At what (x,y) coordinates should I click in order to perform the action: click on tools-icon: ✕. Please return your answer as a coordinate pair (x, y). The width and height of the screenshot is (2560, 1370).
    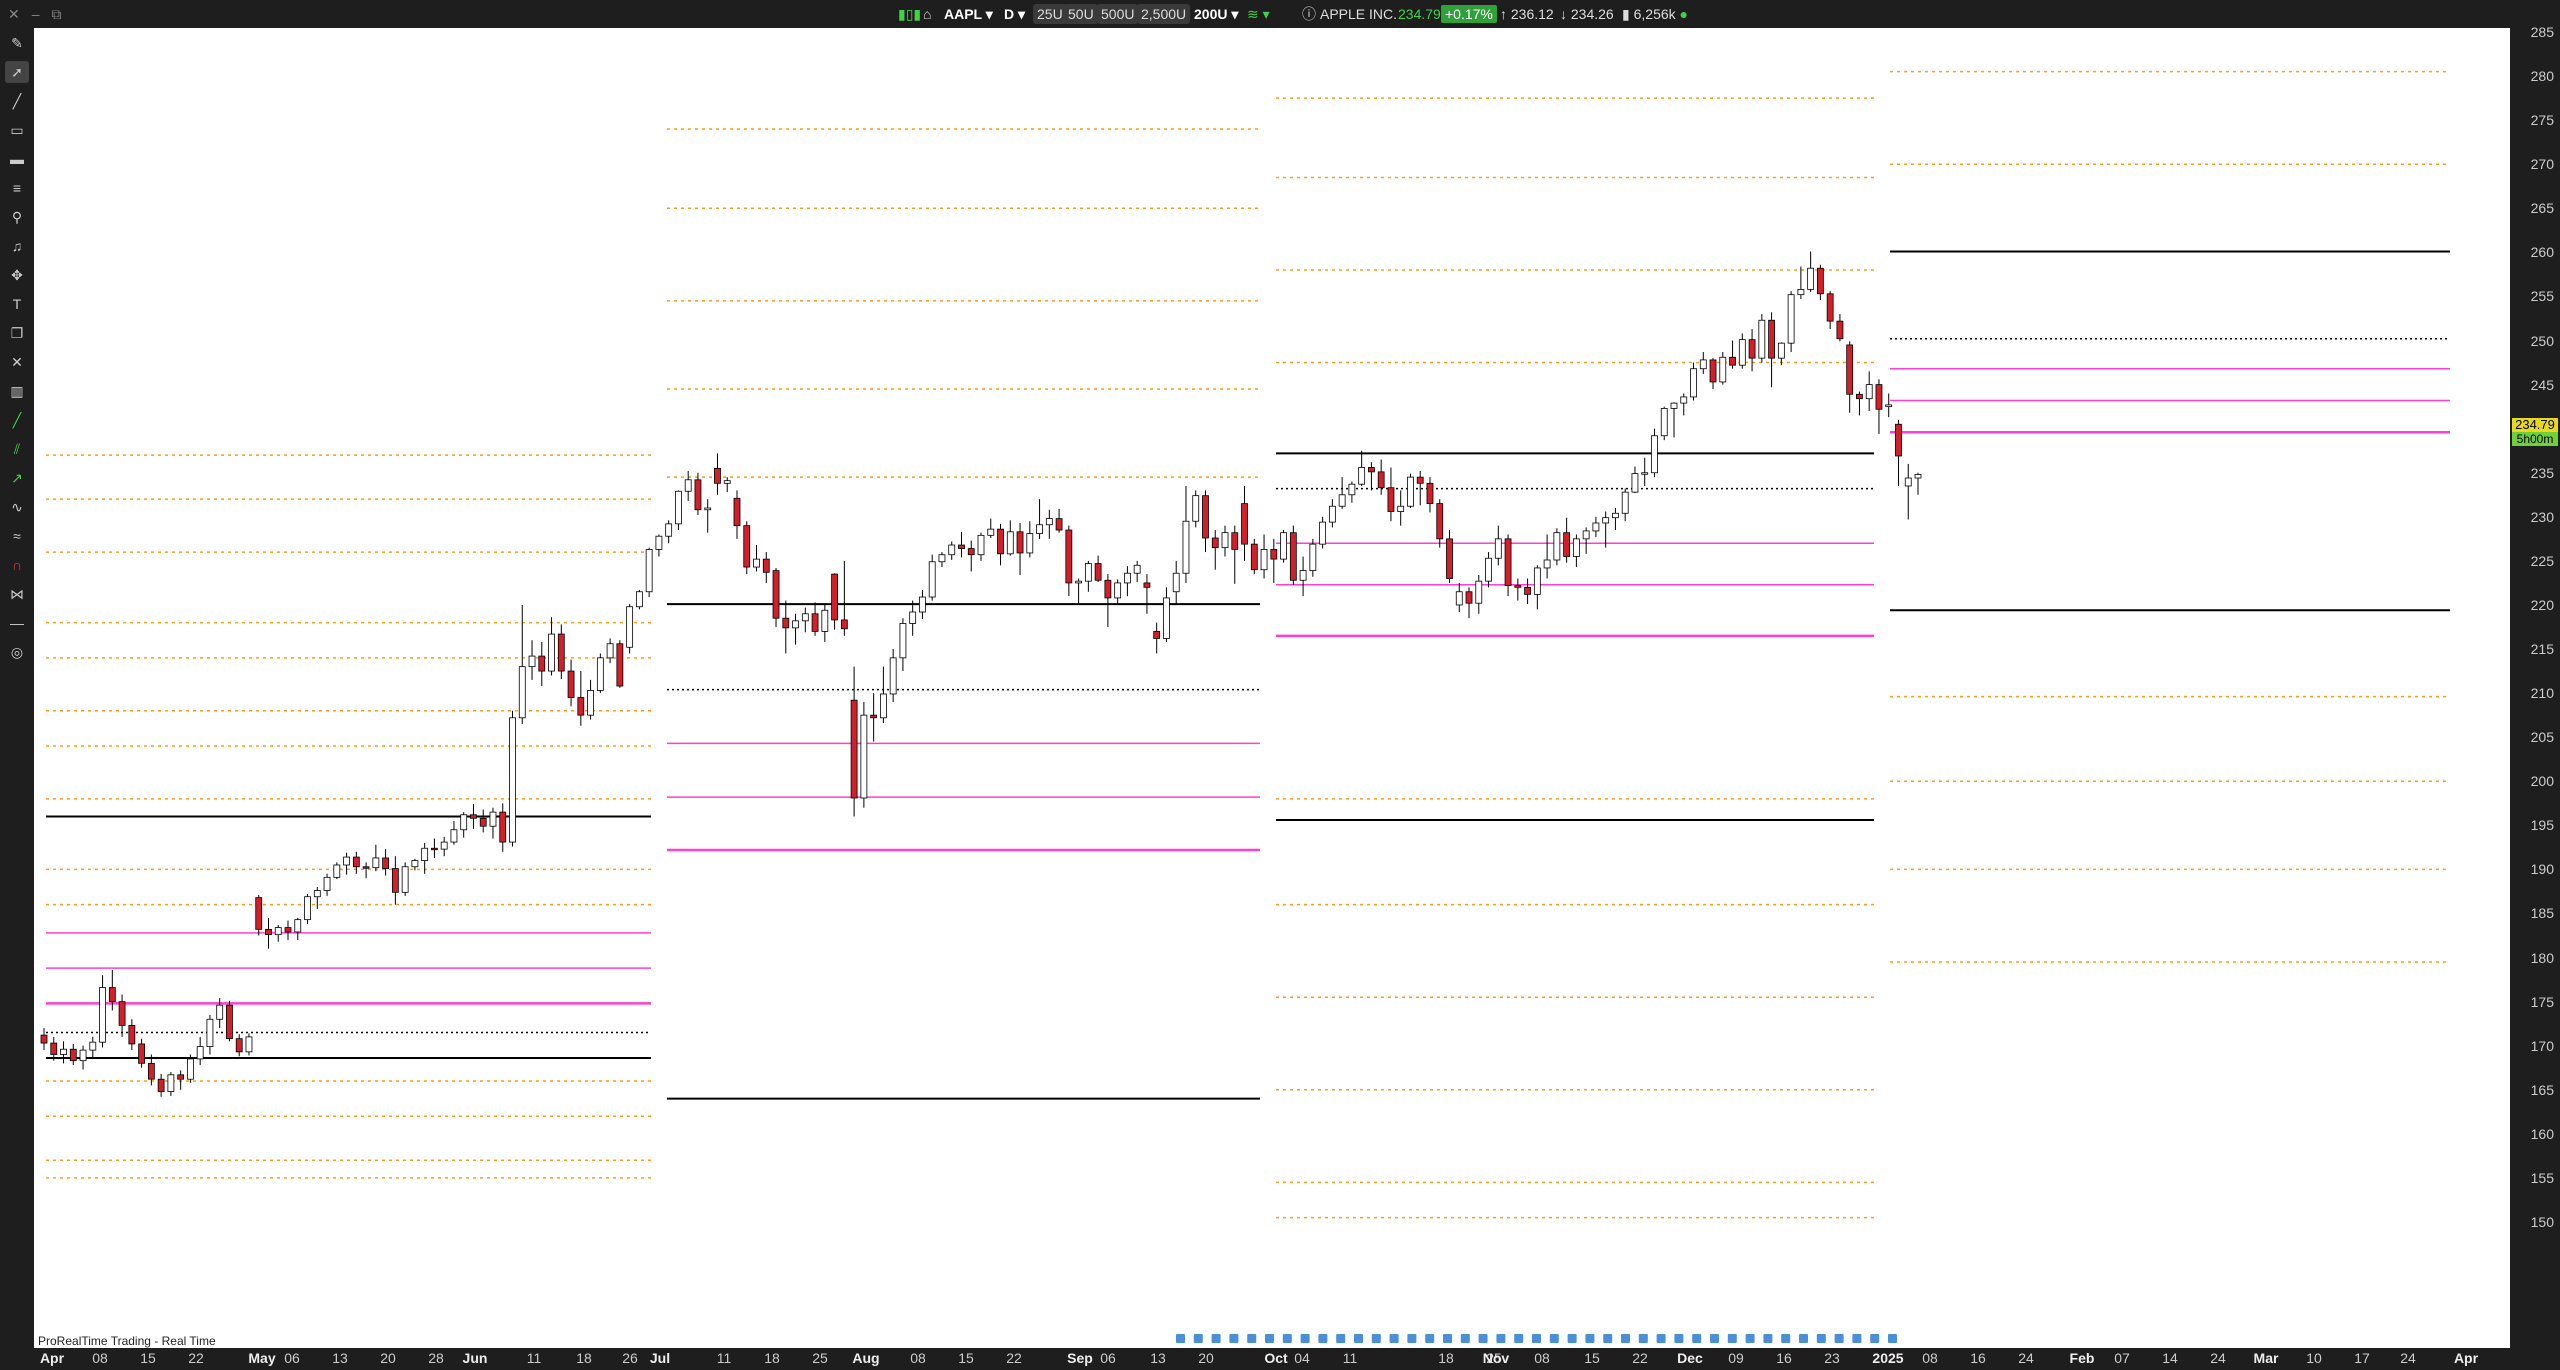
    Looking at the image, I should click on (17, 362).